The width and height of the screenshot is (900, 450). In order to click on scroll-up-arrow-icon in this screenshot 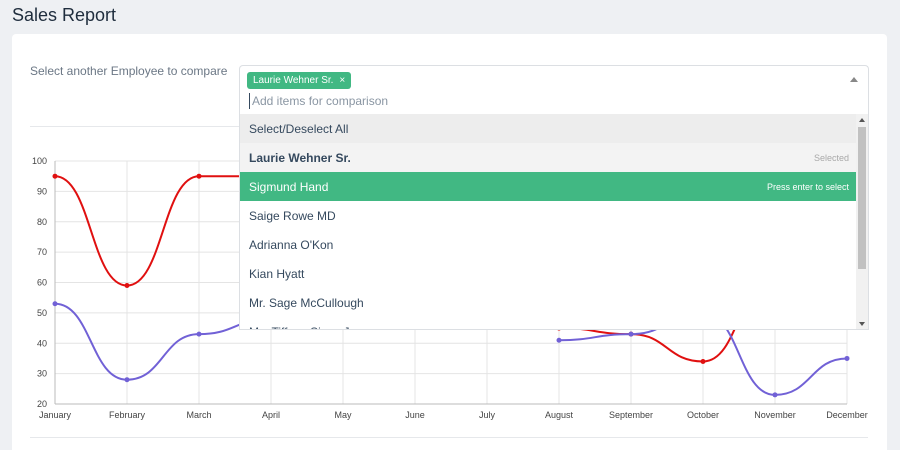, I will do `click(862, 120)`.